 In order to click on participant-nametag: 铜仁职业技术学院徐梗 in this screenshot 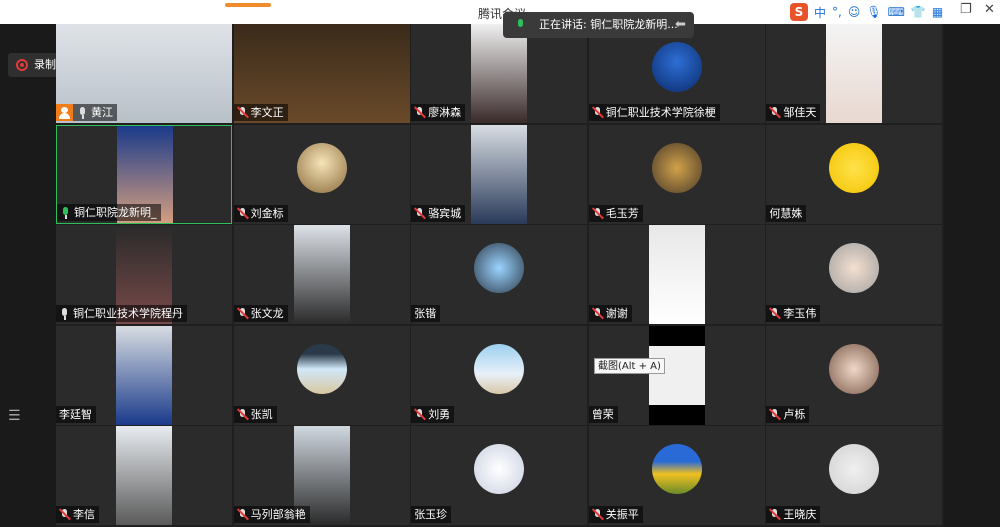, I will do `click(654, 112)`.